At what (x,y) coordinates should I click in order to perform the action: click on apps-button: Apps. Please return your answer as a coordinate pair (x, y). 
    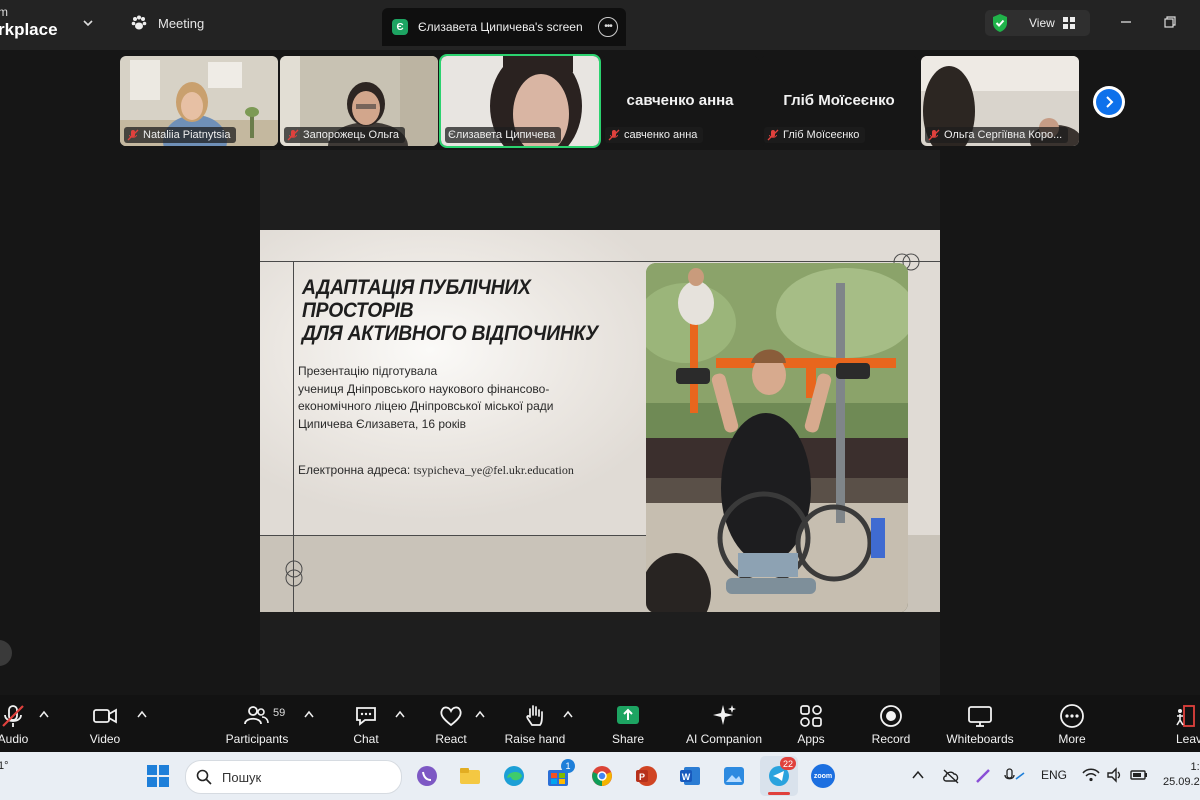
    Looking at the image, I should click on (811, 723).